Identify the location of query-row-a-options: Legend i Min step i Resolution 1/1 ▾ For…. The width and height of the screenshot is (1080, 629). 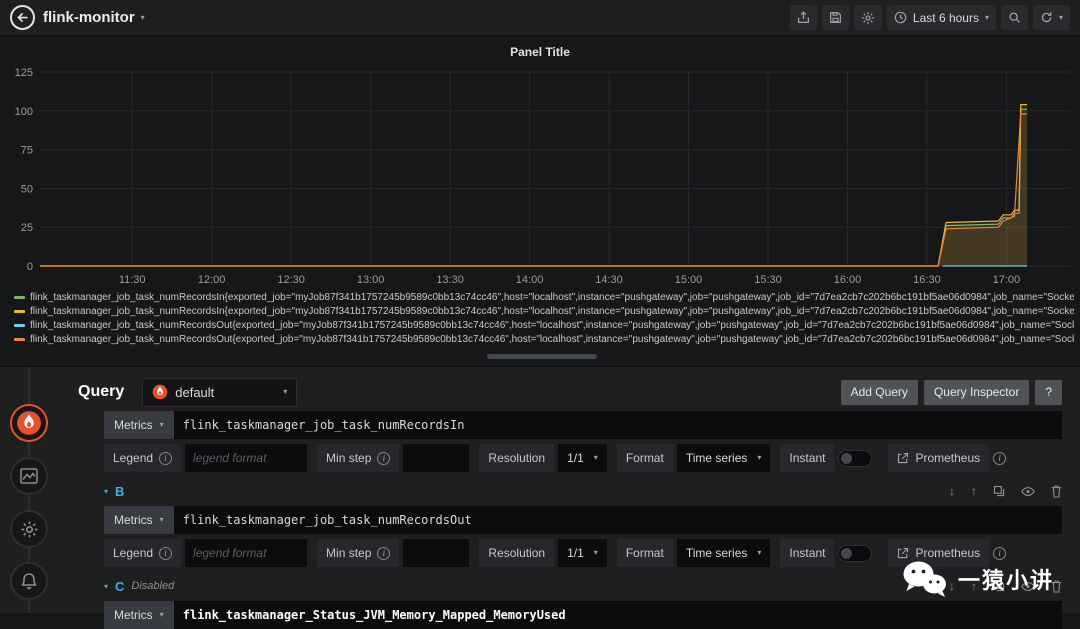
(583, 458).